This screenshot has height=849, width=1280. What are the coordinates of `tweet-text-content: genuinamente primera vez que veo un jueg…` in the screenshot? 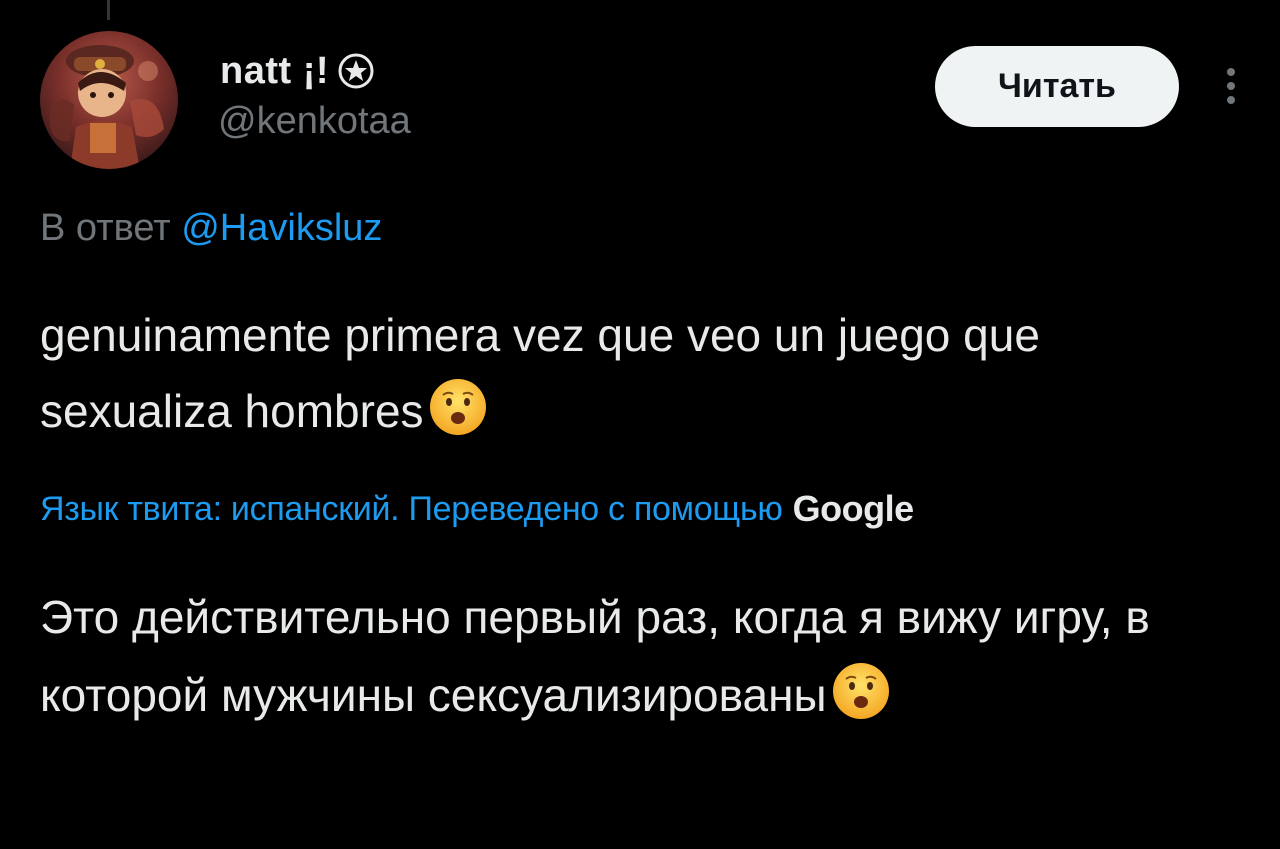 It's located at (540, 373).